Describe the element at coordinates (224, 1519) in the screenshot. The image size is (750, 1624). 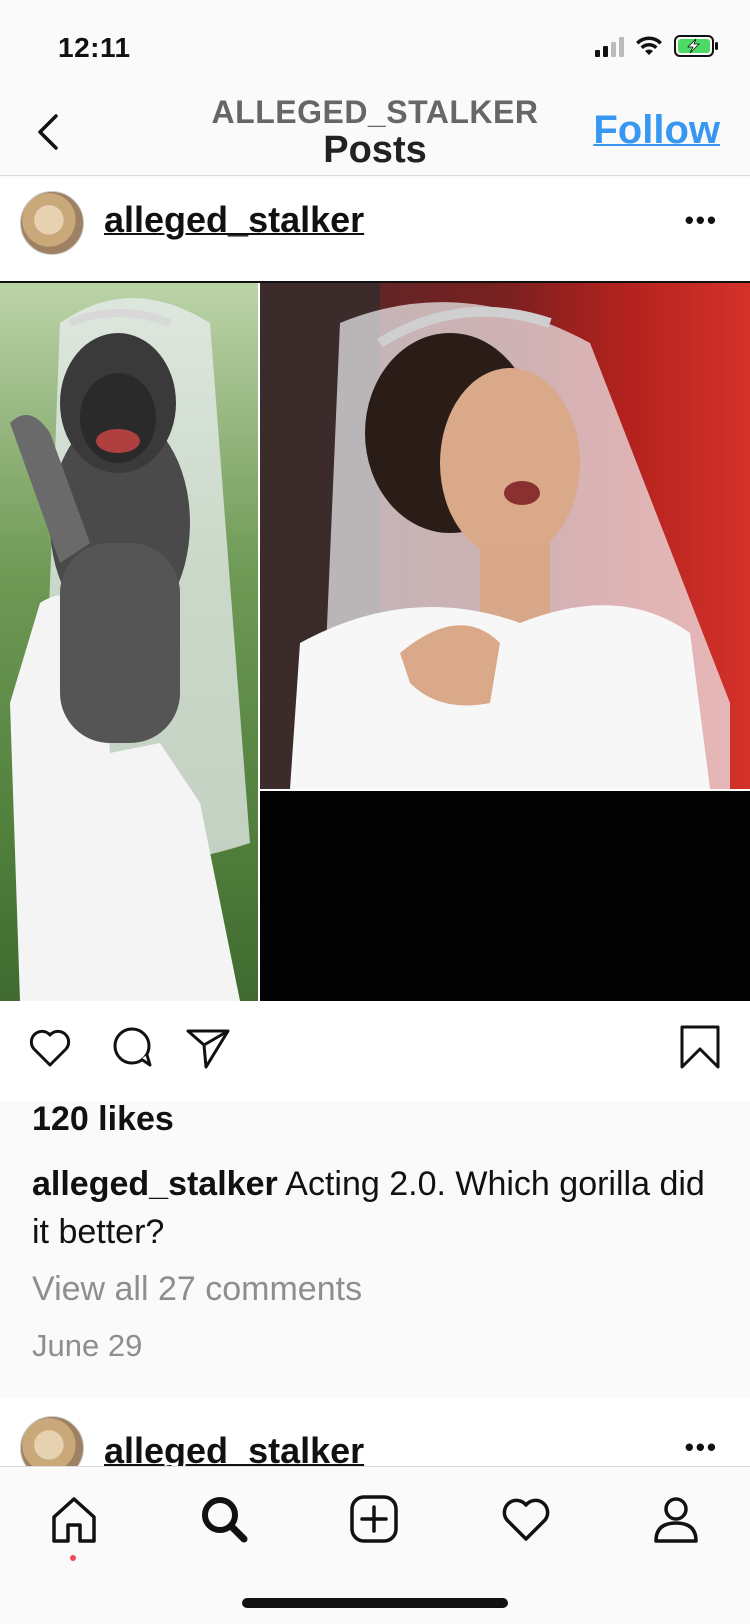
I see `search-icon` at that location.